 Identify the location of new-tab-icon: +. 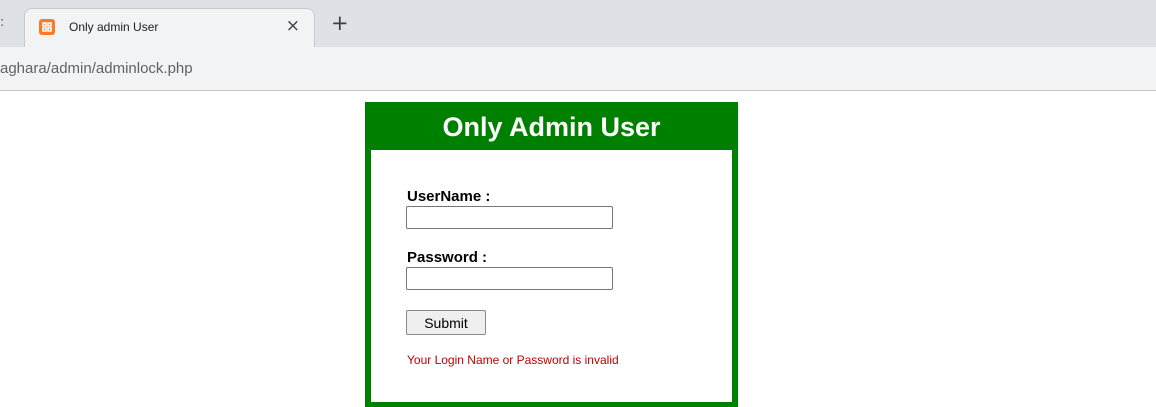
(340, 23).